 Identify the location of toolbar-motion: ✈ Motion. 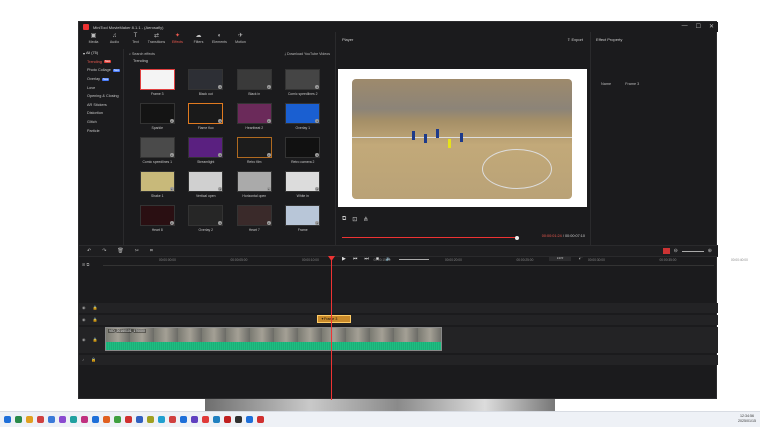
(240, 40).